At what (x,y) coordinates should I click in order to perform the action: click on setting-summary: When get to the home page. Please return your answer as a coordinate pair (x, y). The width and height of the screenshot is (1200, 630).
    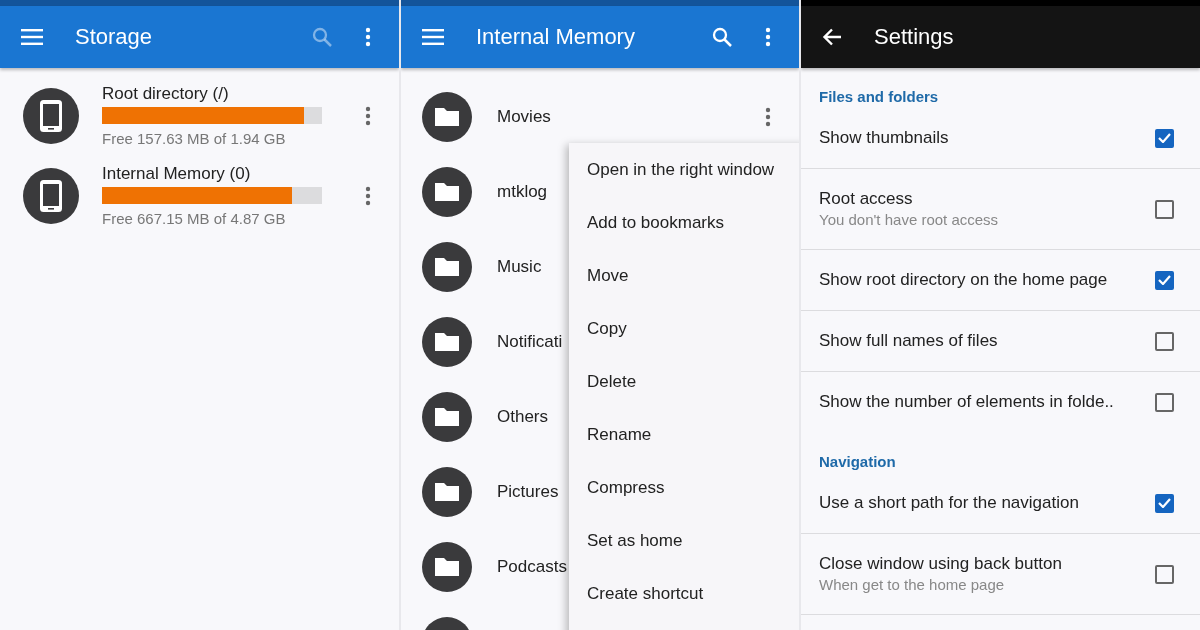
    Looking at the image, I should click on (912, 585).